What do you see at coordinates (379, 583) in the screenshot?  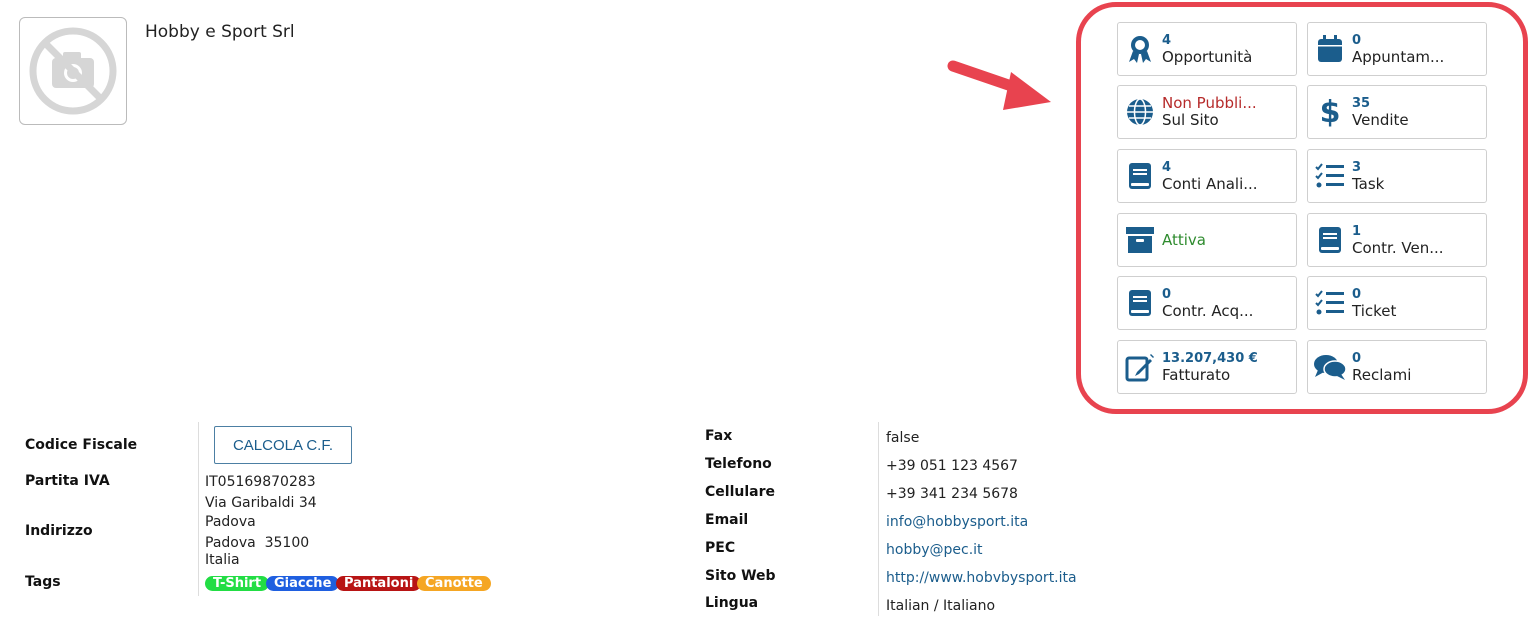 I see `tag-pantaloni: Pantaloni` at bounding box center [379, 583].